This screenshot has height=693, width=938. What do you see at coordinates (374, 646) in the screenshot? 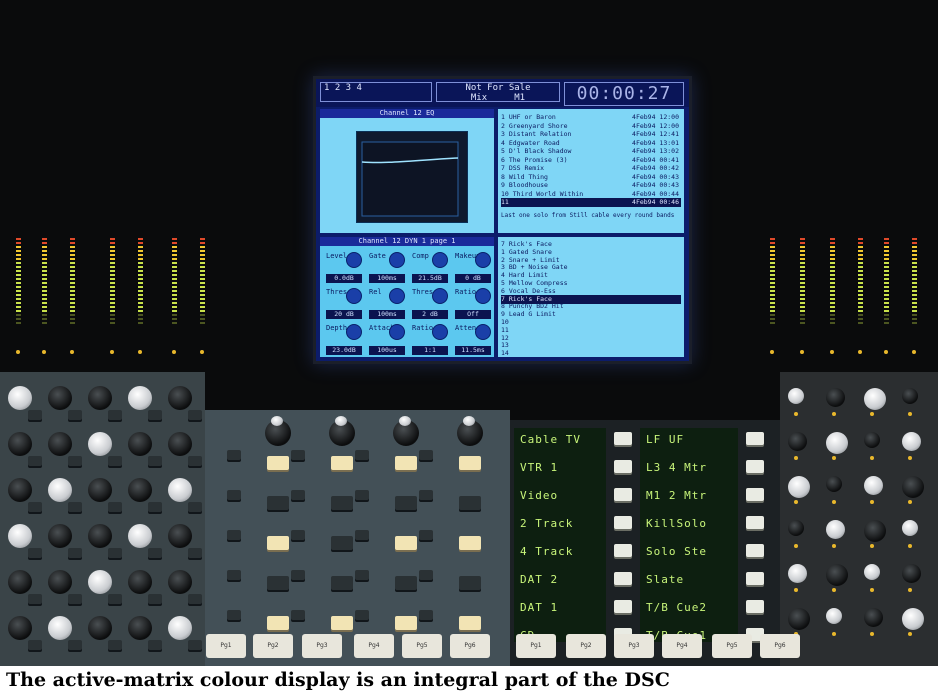
I see `function-key: Pg4` at bounding box center [374, 646].